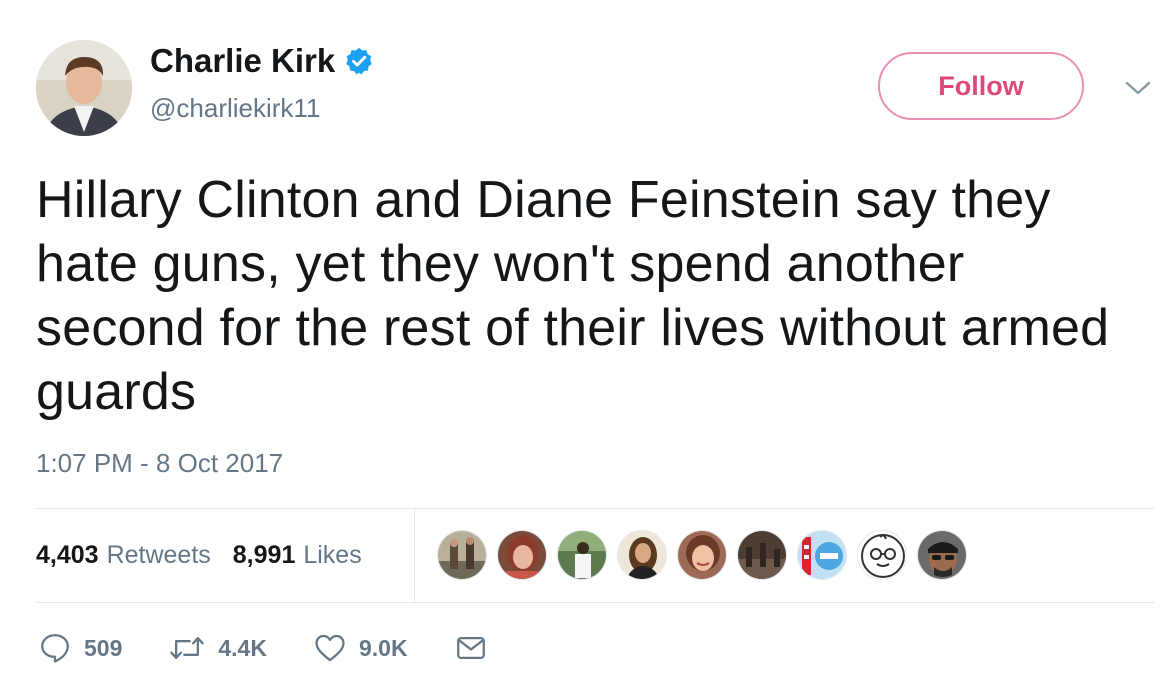 The width and height of the screenshot is (1176, 700). What do you see at coordinates (55, 648) in the screenshot?
I see `reply-icon` at bounding box center [55, 648].